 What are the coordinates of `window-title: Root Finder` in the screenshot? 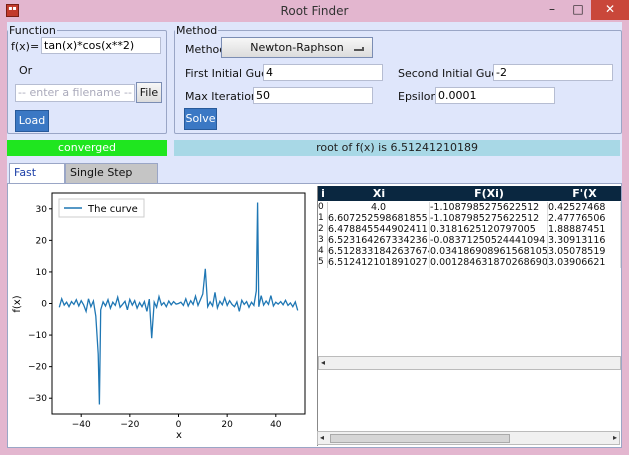 It's located at (314, 11).